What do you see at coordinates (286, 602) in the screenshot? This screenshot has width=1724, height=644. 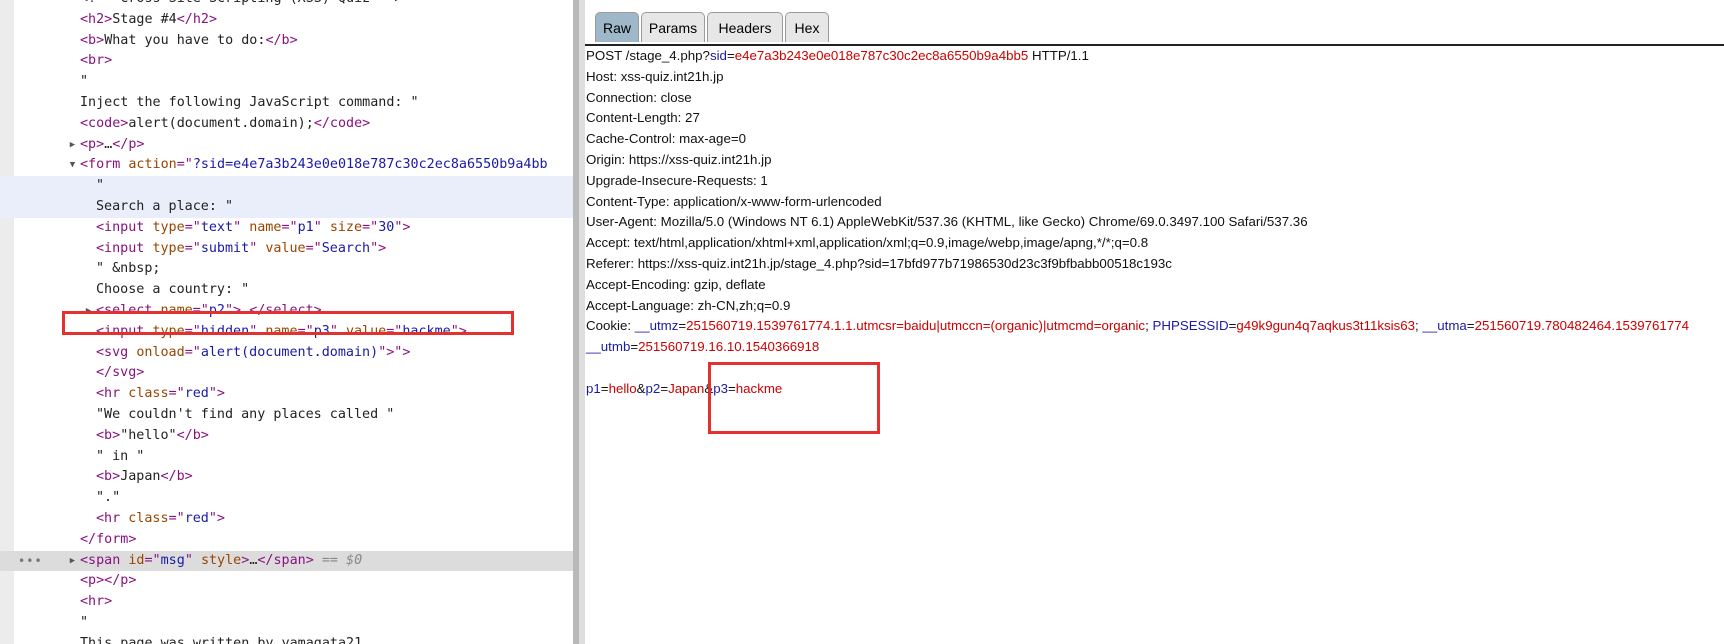 I see `dom-node-line: <hr>` at bounding box center [286, 602].